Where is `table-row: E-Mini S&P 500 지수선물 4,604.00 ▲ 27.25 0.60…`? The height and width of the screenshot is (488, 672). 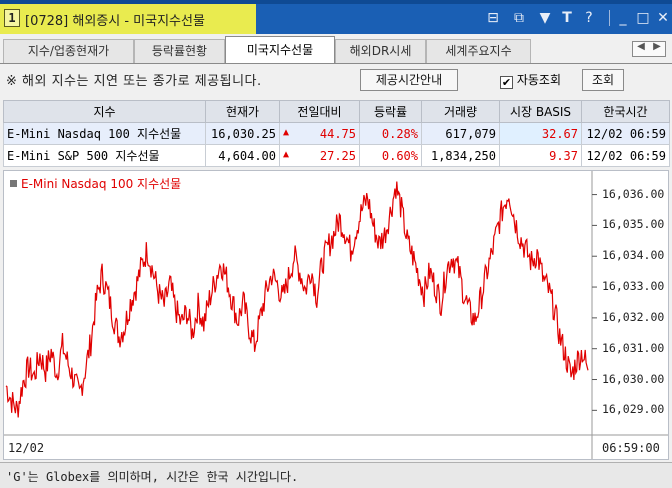 table-row: E-Mini S&P 500 지수선물 4,604.00 ▲ 27.25 0.60… is located at coordinates (336, 155).